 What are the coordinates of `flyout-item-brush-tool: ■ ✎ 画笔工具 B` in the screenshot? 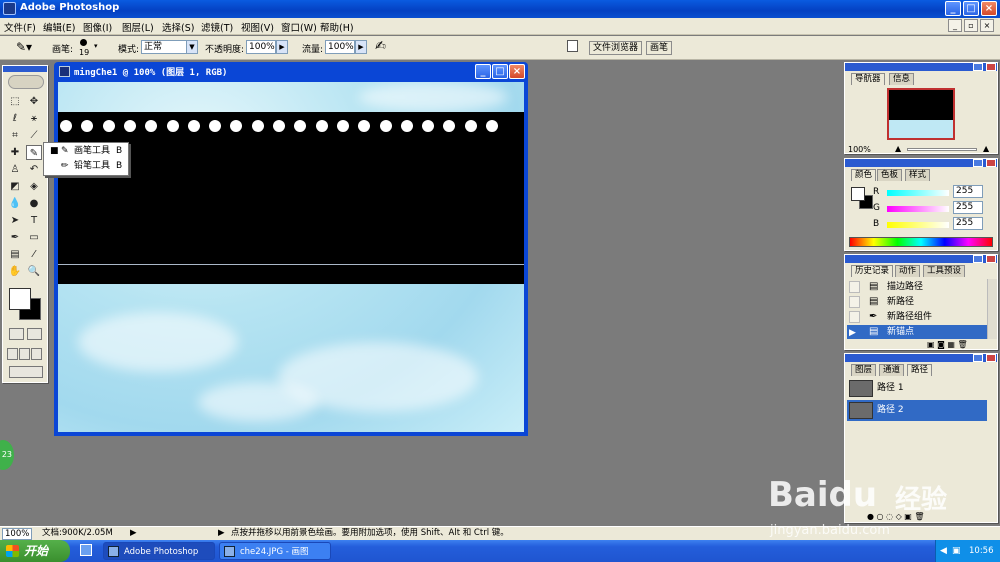 It's located at (86, 151).